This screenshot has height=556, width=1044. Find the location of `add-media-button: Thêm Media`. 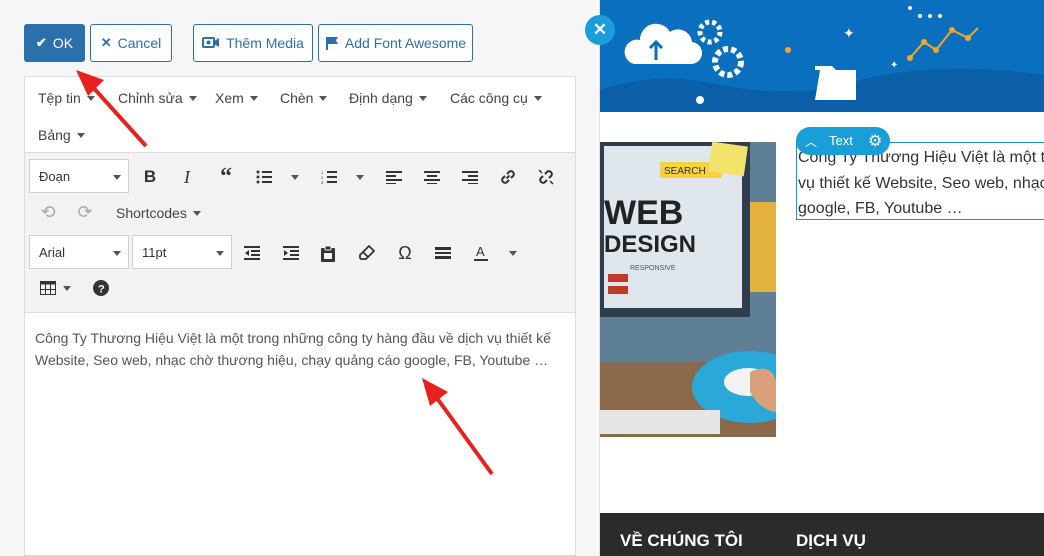

add-media-button: Thêm Media is located at coordinates (253, 43).